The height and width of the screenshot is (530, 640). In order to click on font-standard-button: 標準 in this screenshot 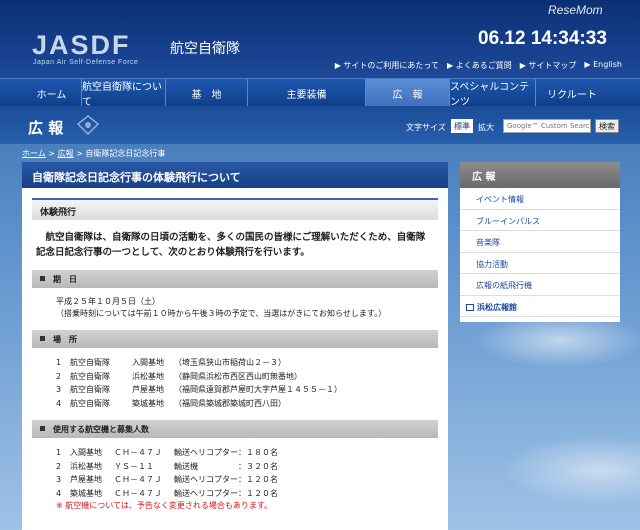, I will do `click(462, 126)`.